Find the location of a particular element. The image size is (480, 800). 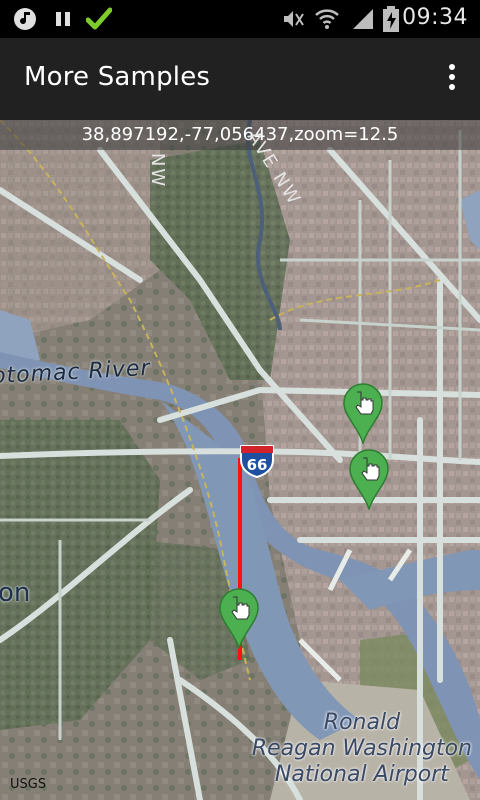

mute-icon is located at coordinates (293, 19).